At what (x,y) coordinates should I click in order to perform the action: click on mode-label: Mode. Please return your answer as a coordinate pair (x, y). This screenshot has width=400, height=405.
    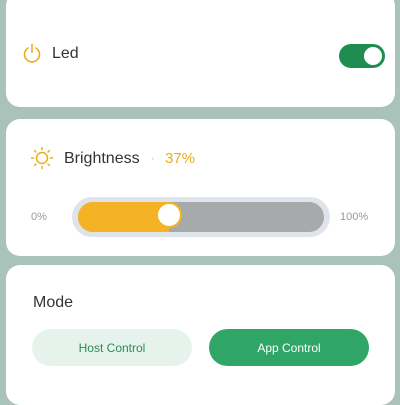
    Looking at the image, I should click on (53, 302).